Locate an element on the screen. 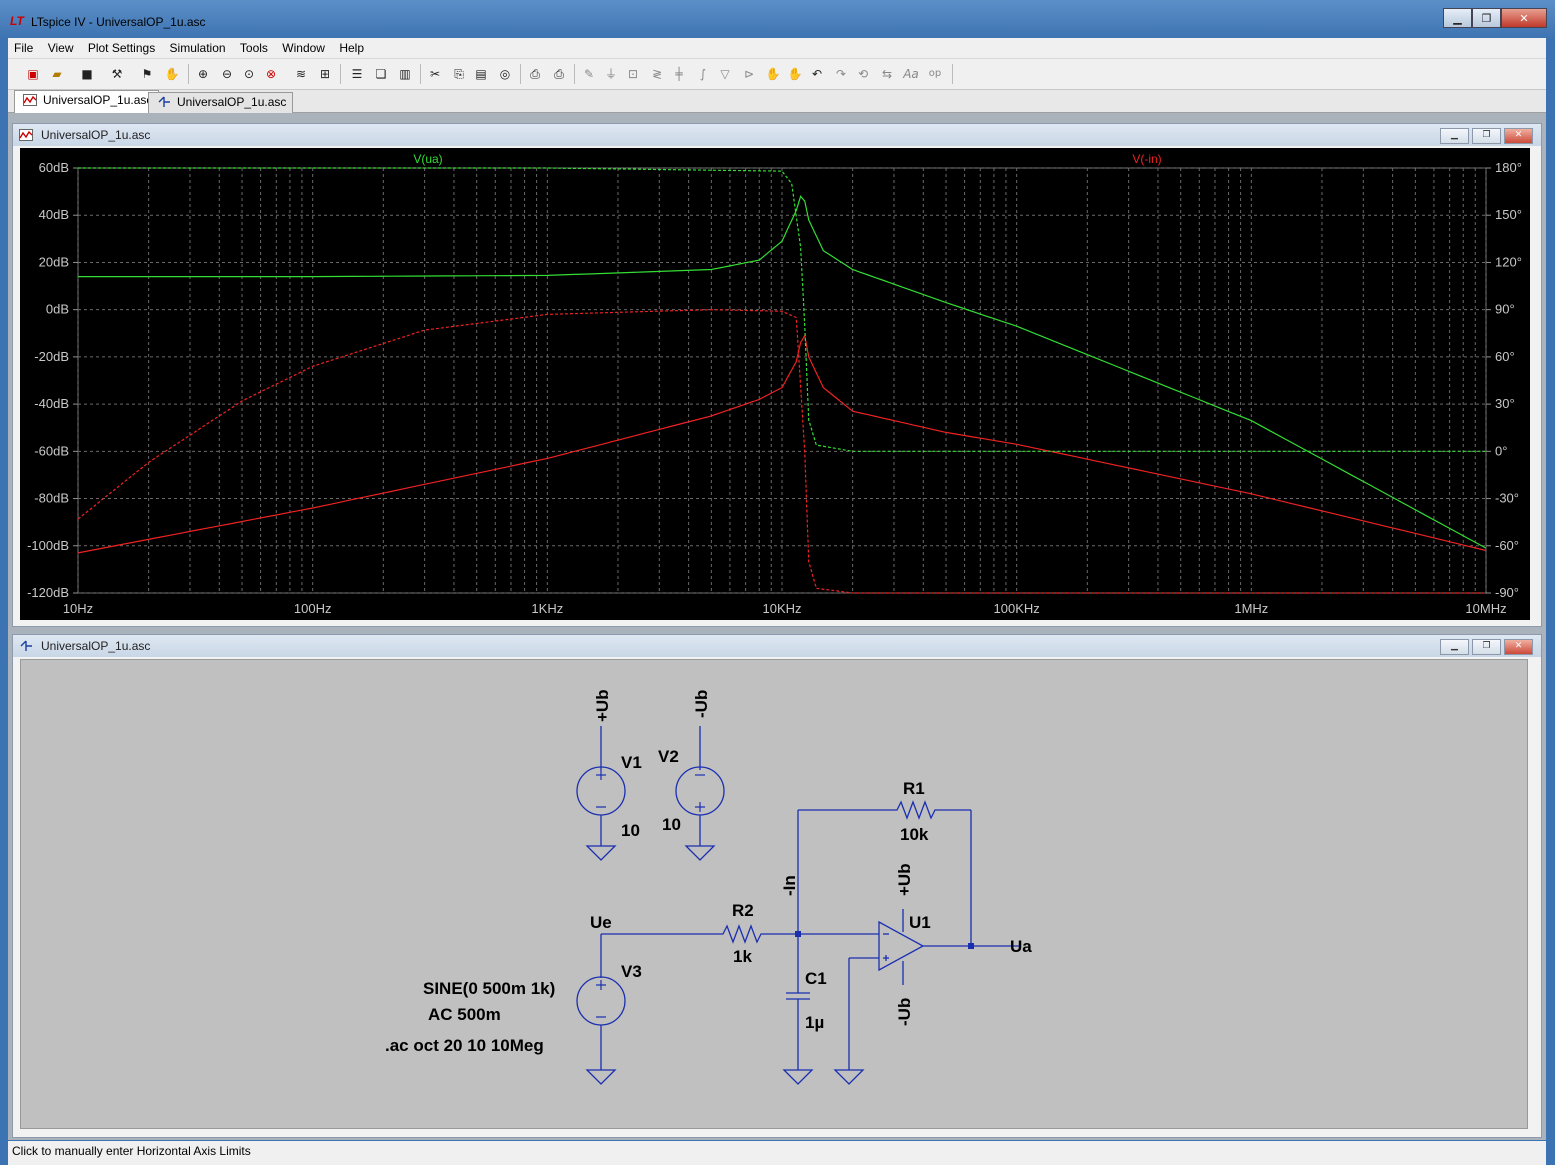 Image resolution: width=1555 pixels, height=1165 pixels. menu-file: File is located at coordinates (23, 46).